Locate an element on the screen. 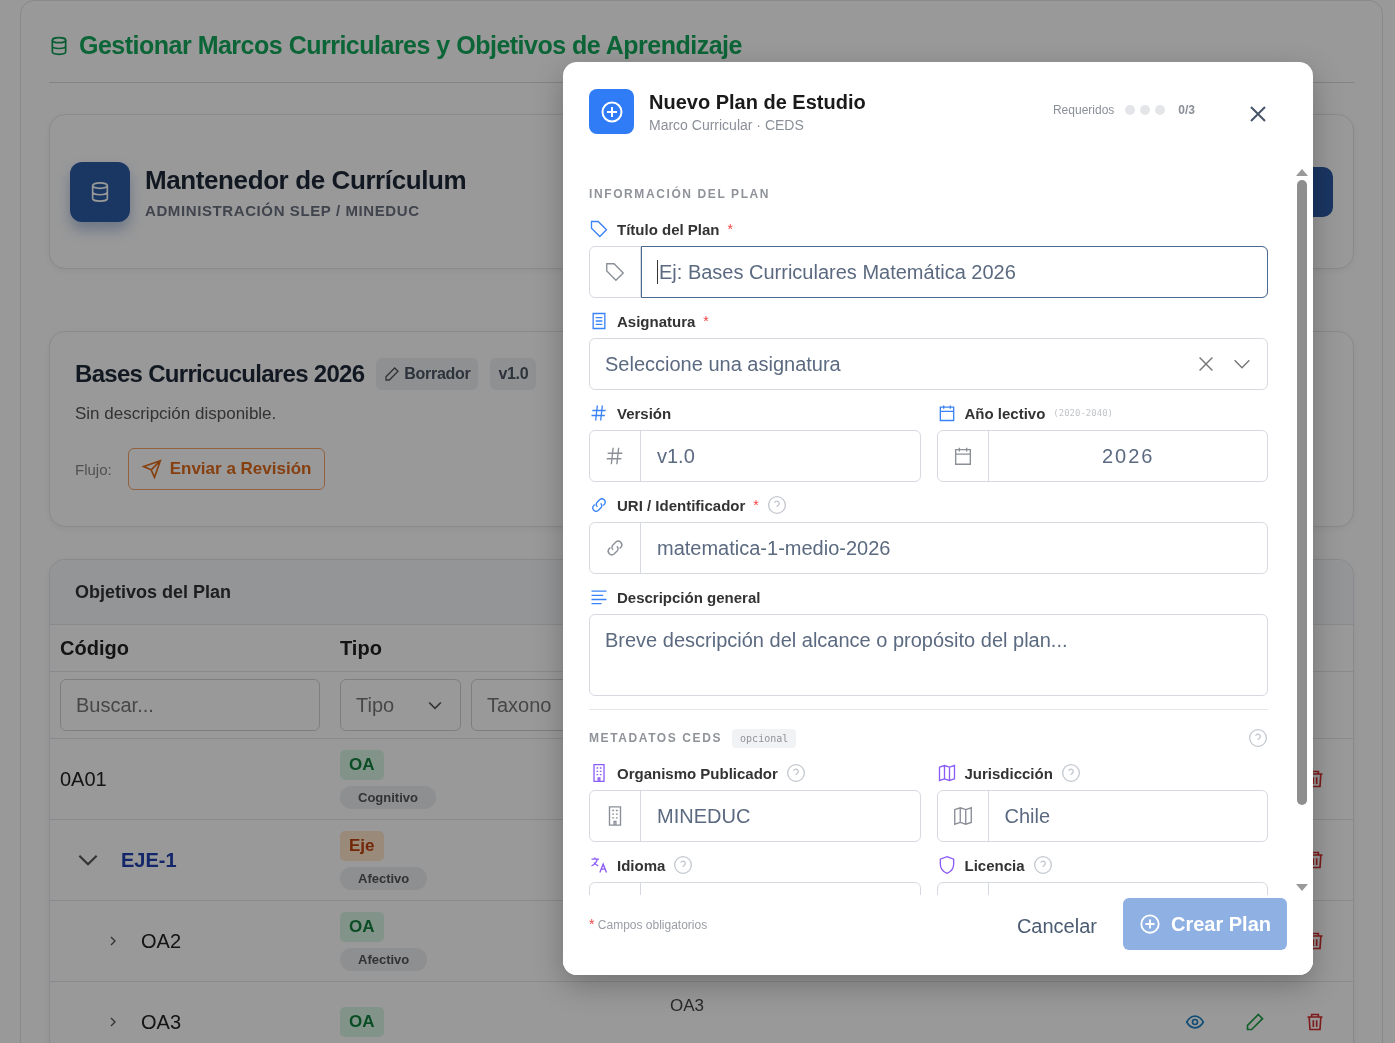 This screenshot has height=1043, width=1395. column-header: Código is located at coordinates (94, 648).